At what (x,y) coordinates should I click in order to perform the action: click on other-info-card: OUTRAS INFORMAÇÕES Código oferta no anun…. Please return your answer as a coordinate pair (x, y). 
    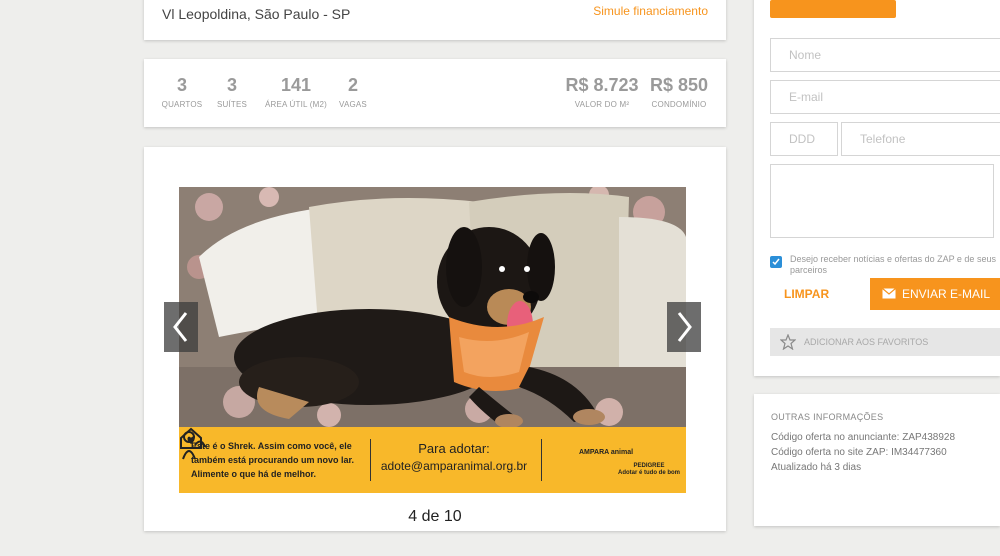
    Looking at the image, I should click on (877, 460).